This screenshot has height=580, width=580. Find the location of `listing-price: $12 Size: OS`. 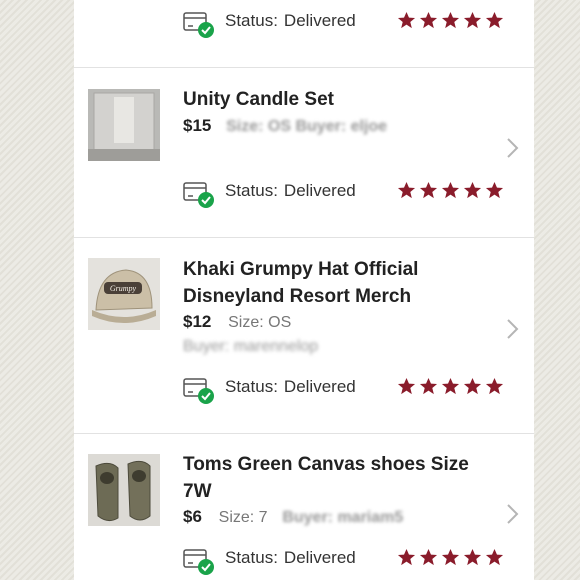

listing-price: $12 Size: OS is located at coordinates (237, 321).